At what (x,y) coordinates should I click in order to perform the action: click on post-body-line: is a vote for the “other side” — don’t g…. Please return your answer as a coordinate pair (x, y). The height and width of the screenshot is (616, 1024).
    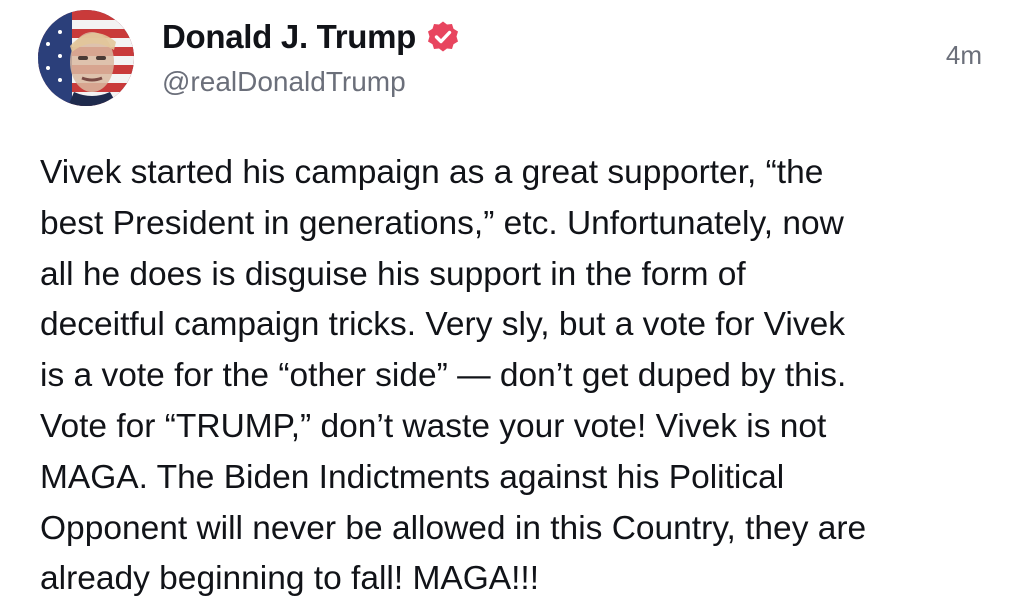
    Looking at the image, I should click on (443, 376).